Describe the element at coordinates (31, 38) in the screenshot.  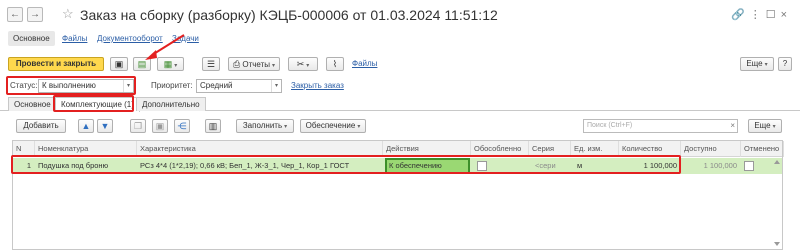
I see `nav-tab-main: Основное` at that location.